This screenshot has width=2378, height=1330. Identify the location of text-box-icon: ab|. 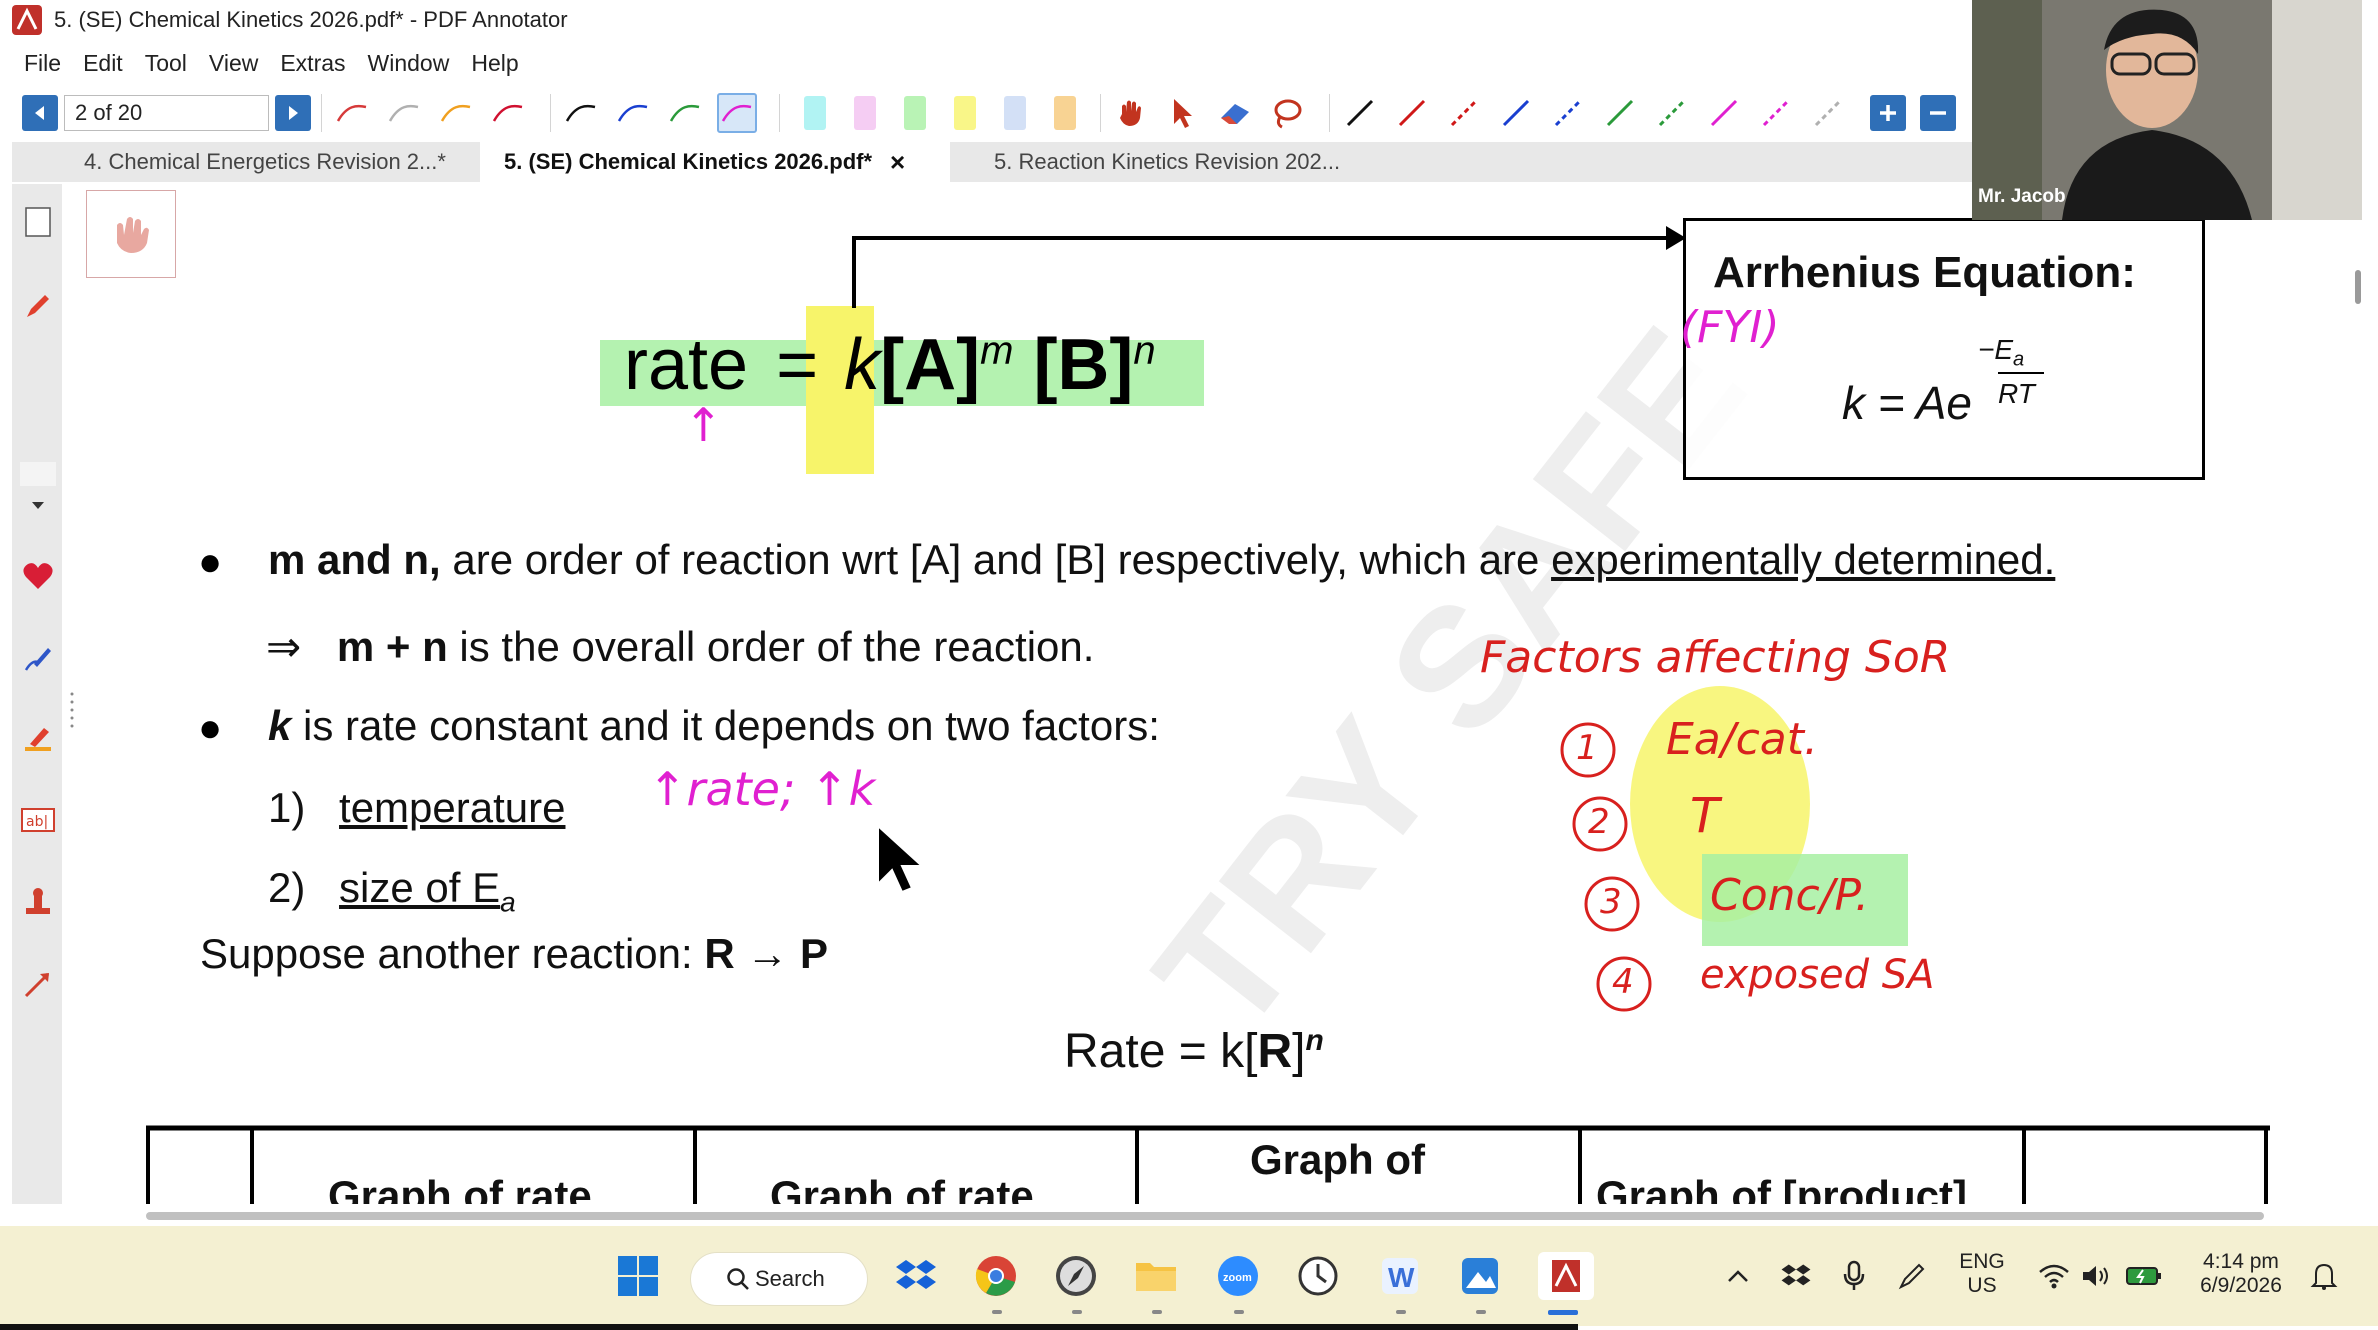
(38, 820).